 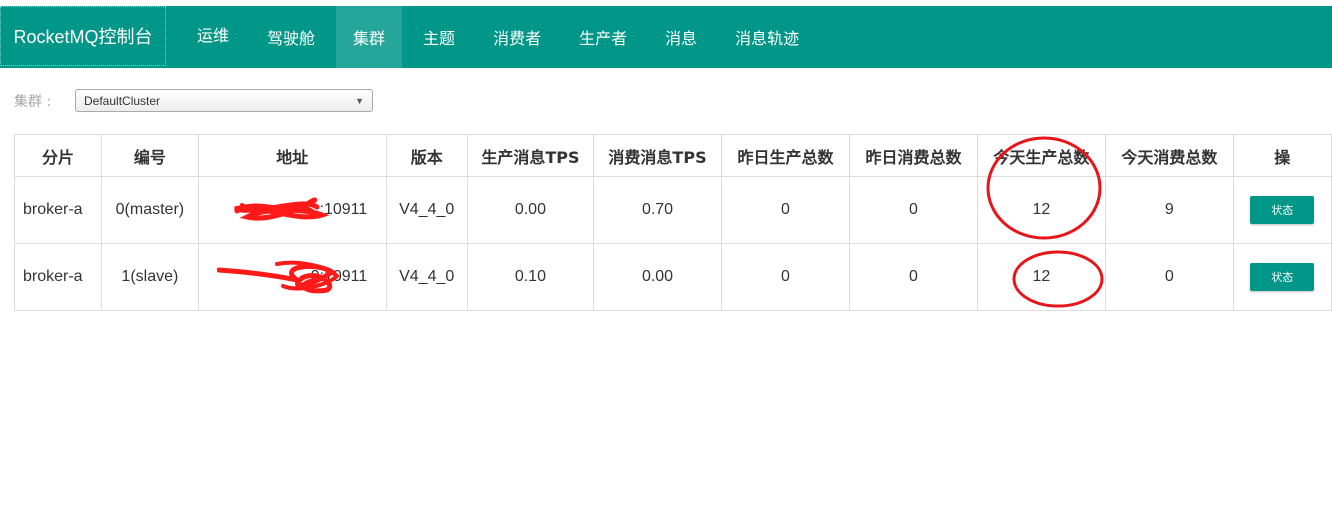 I want to click on chevron-down-icon: ▼, so click(x=359, y=100).